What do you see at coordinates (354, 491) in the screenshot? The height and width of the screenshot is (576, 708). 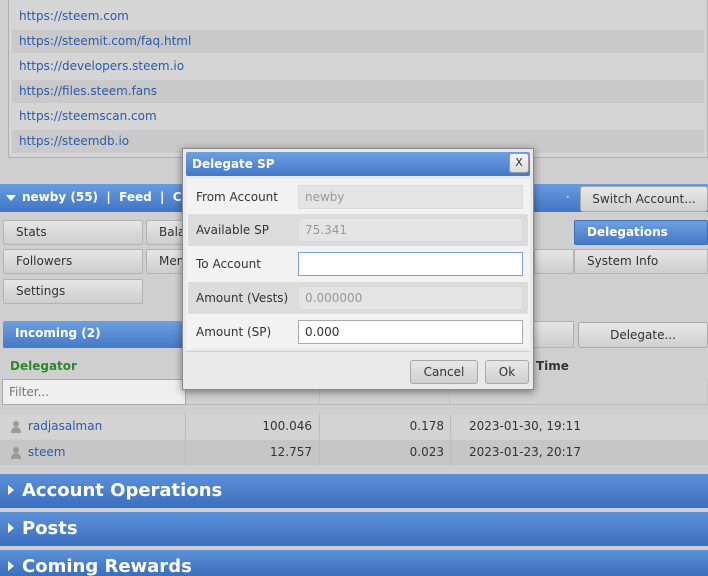 I see `section-account-operations: Account Operations` at bounding box center [354, 491].